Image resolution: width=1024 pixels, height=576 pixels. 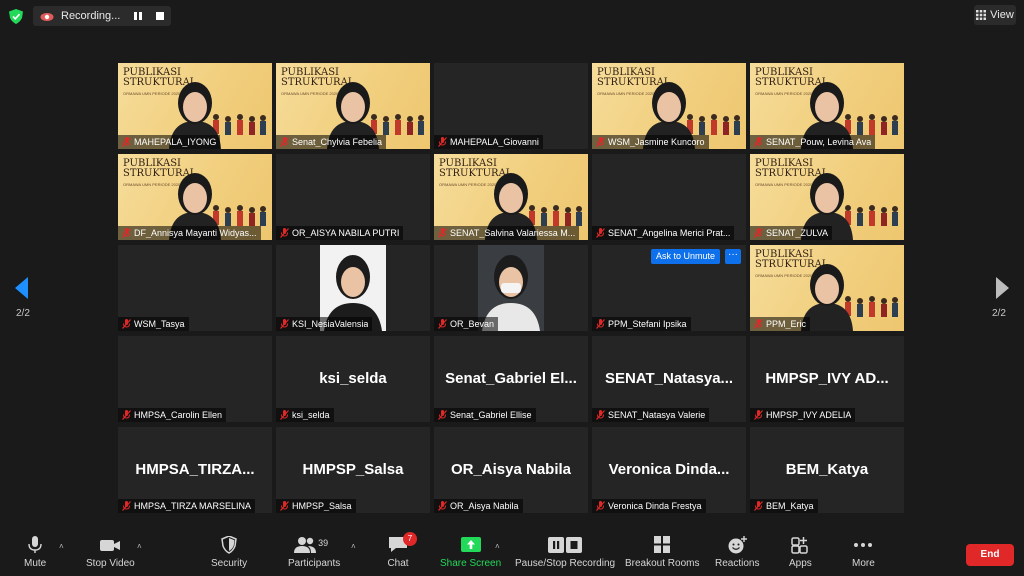 What do you see at coordinates (353, 197) in the screenshot?
I see `participant-tile: OR_AISYA NABILA PUTRI` at bounding box center [353, 197].